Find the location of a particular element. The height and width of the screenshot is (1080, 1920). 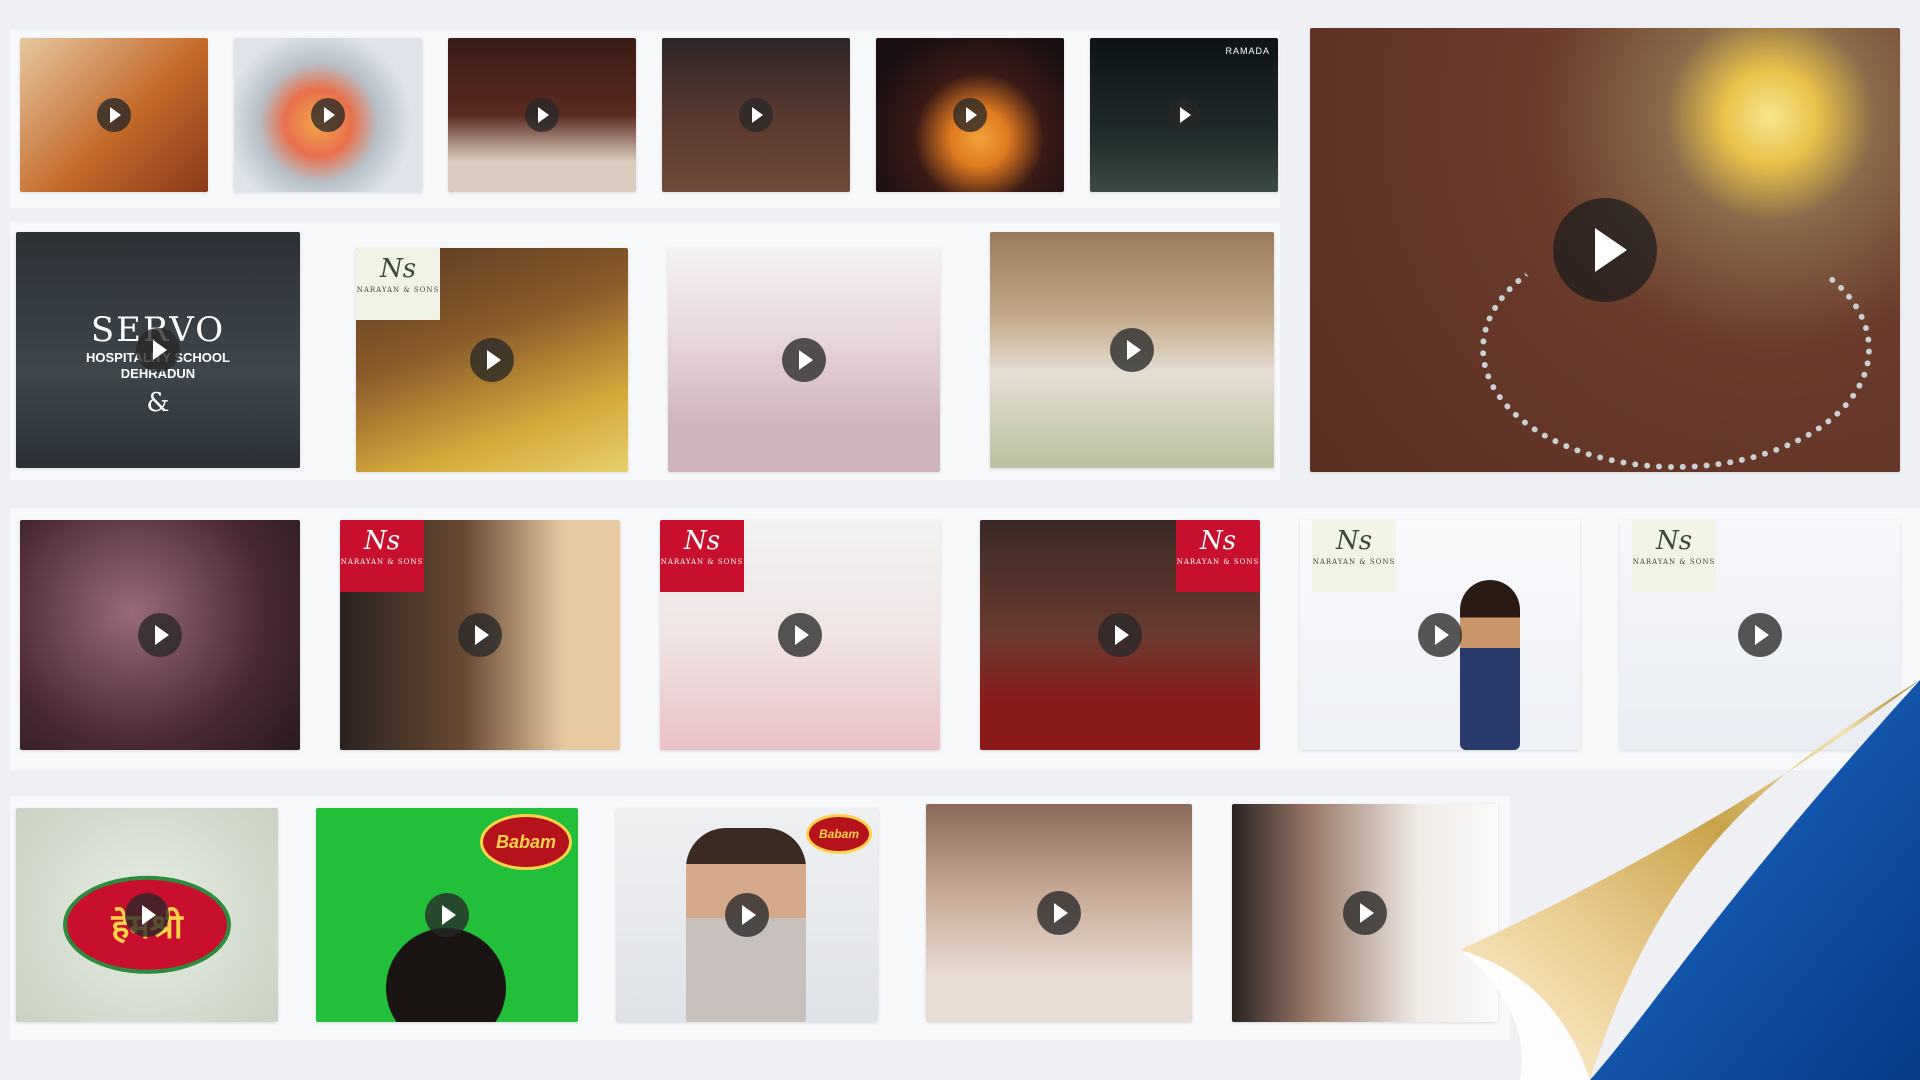

video-thumb-noodles is located at coordinates (114, 115).